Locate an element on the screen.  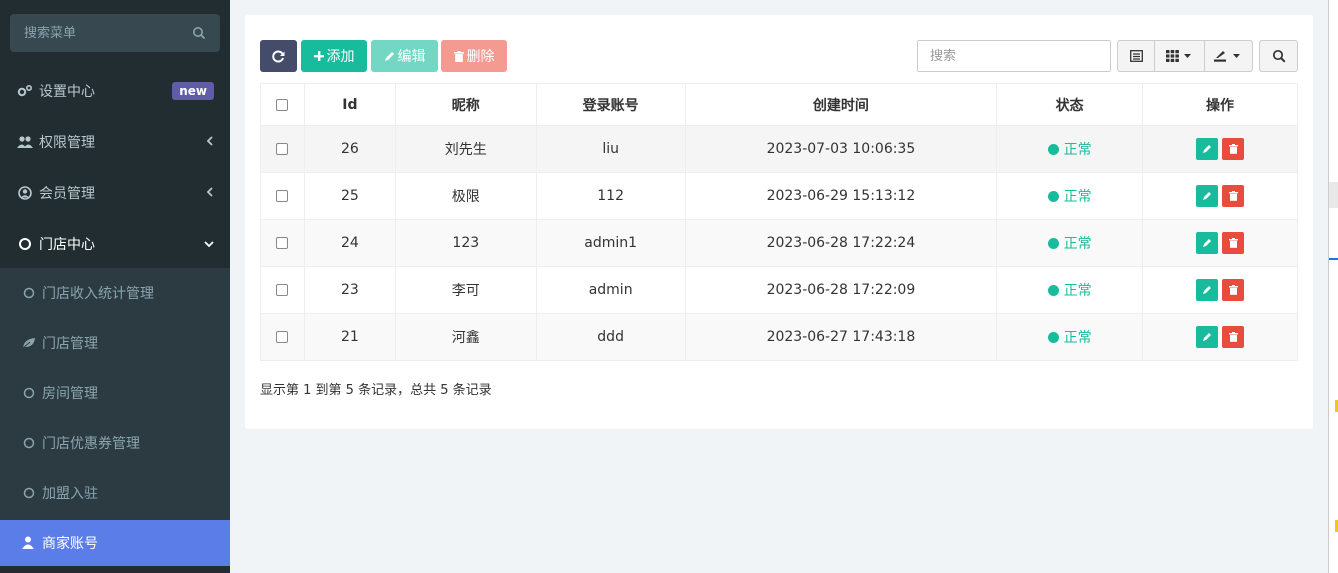
leaf-icon is located at coordinates (29, 343).